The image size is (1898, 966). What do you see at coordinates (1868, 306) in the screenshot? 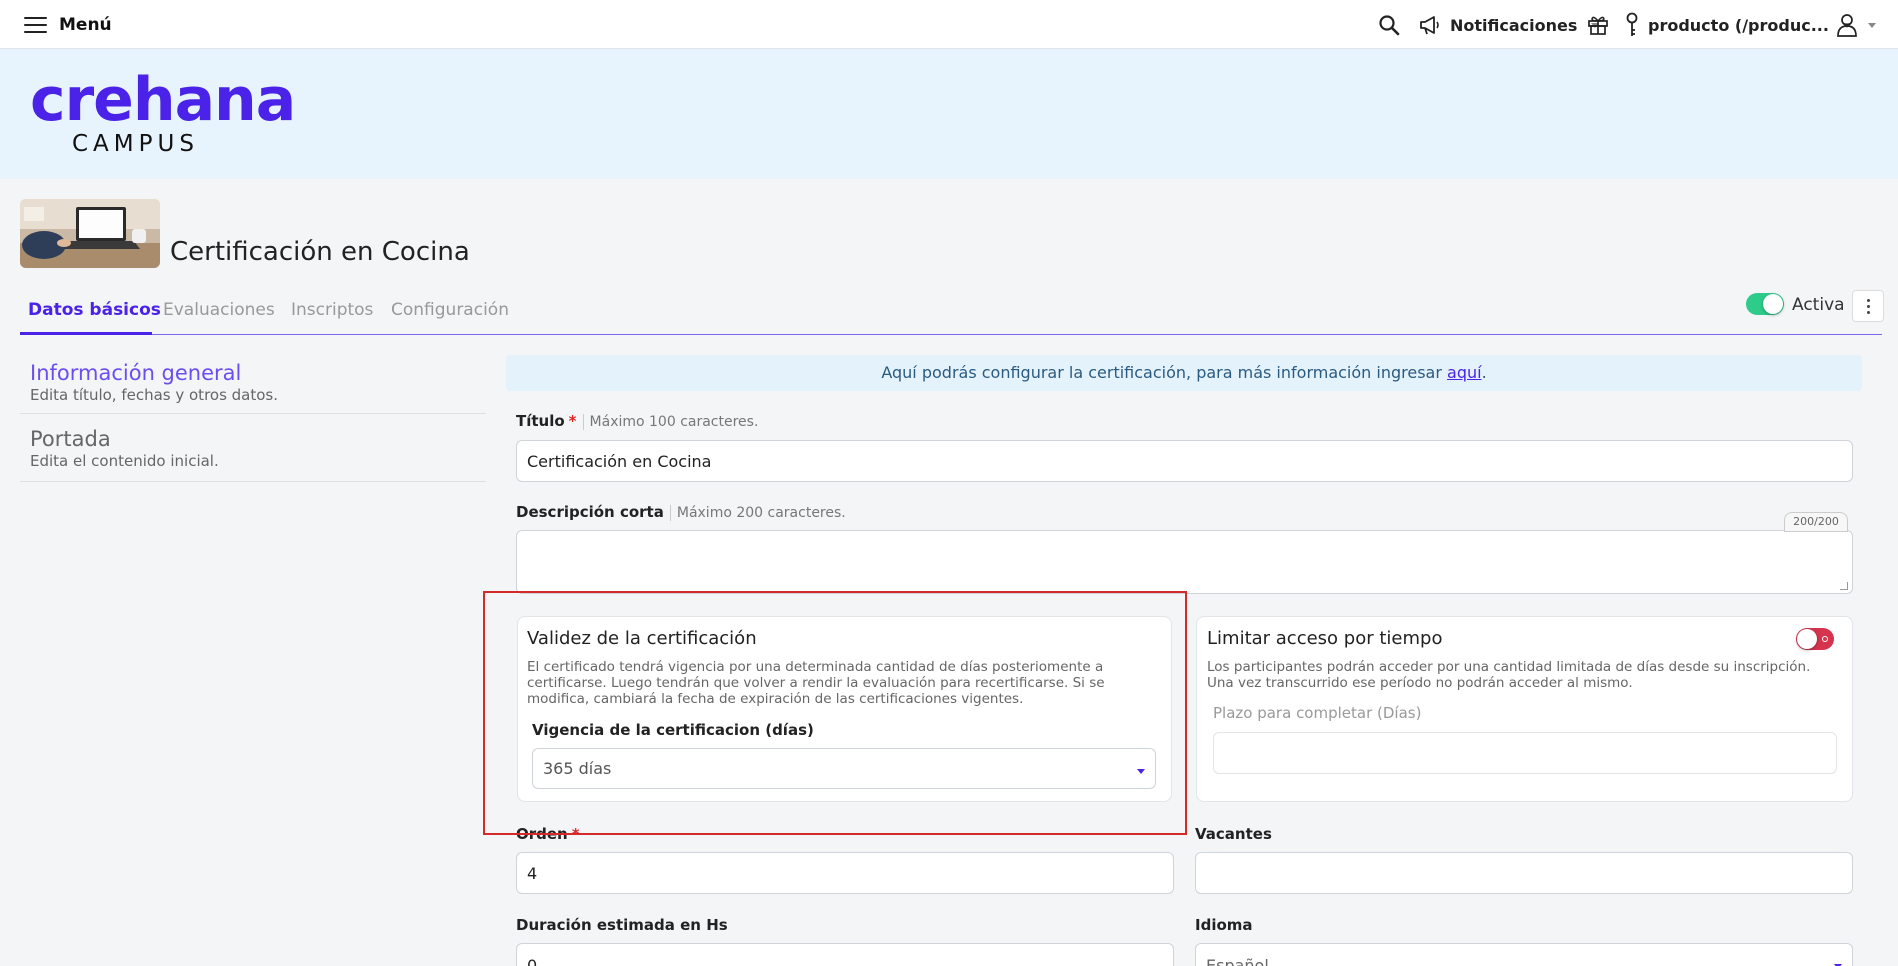
I see `more-options-button` at bounding box center [1868, 306].